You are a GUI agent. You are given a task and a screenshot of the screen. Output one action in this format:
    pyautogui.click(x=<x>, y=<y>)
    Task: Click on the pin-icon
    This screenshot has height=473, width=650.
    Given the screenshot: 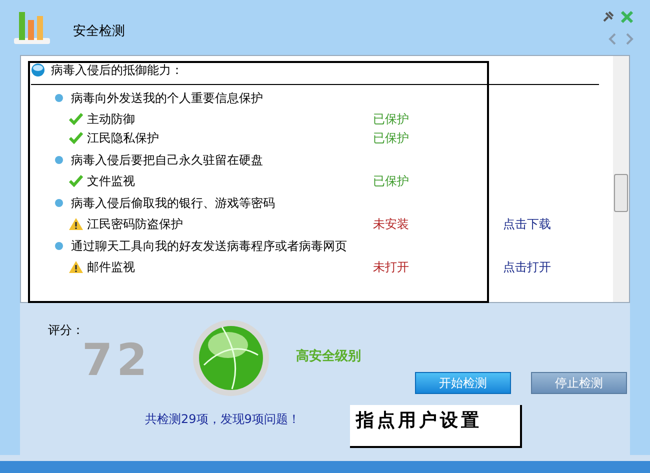 What is the action you would take?
    pyautogui.click(x=608, y=17)
    